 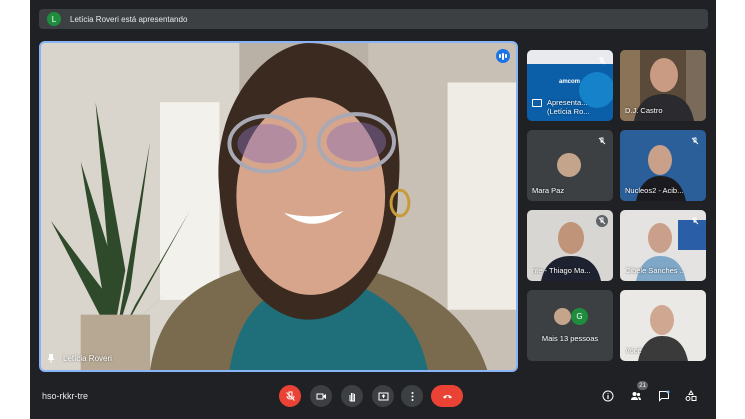 What do you see at coordinates (503, 56) in the screenshot?
I see `speaking-icon` at bounding box center [503, 56].